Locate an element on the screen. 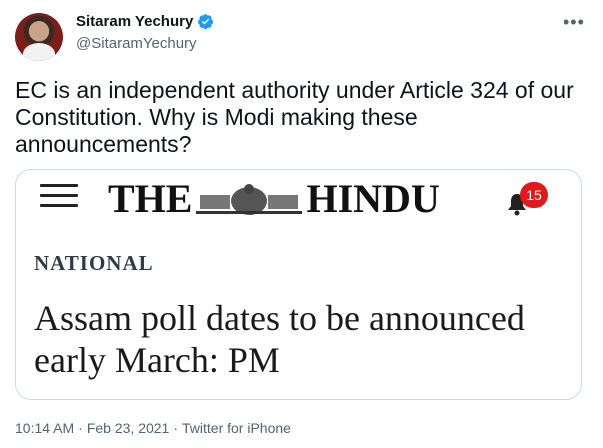  masthead-right: HINDU is located at coordinates (373, 198).